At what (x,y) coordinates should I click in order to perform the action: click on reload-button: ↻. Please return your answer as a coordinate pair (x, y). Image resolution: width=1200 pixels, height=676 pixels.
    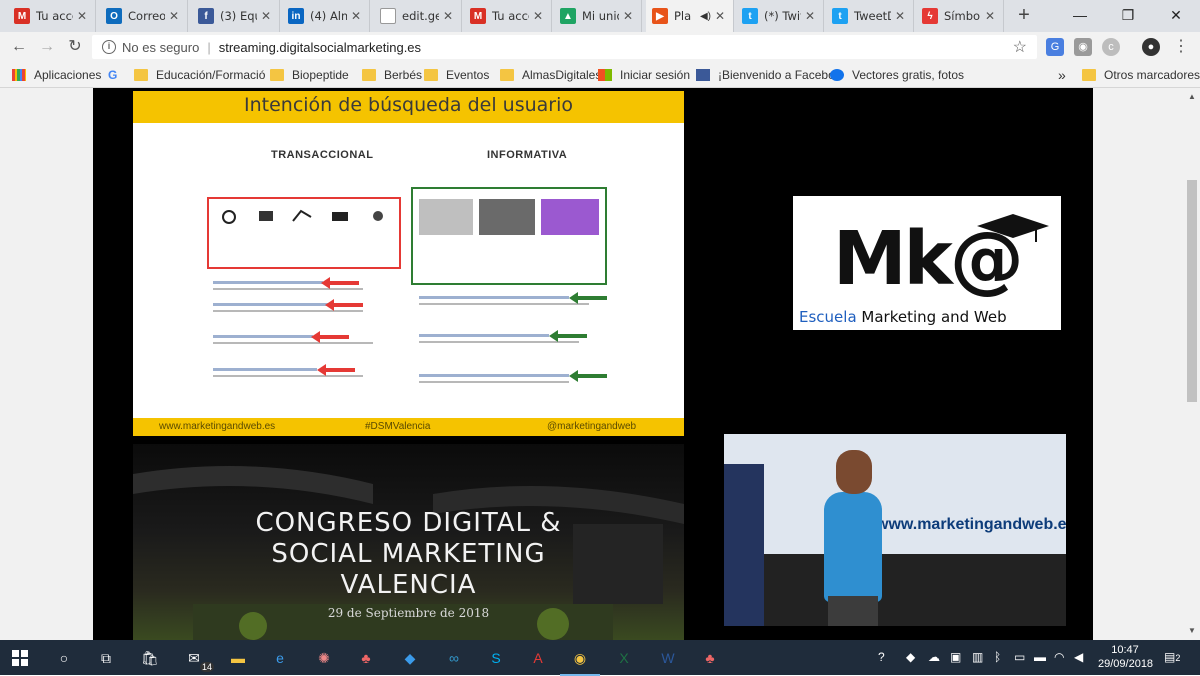
    Looking at the image, I should click on (75, 47).